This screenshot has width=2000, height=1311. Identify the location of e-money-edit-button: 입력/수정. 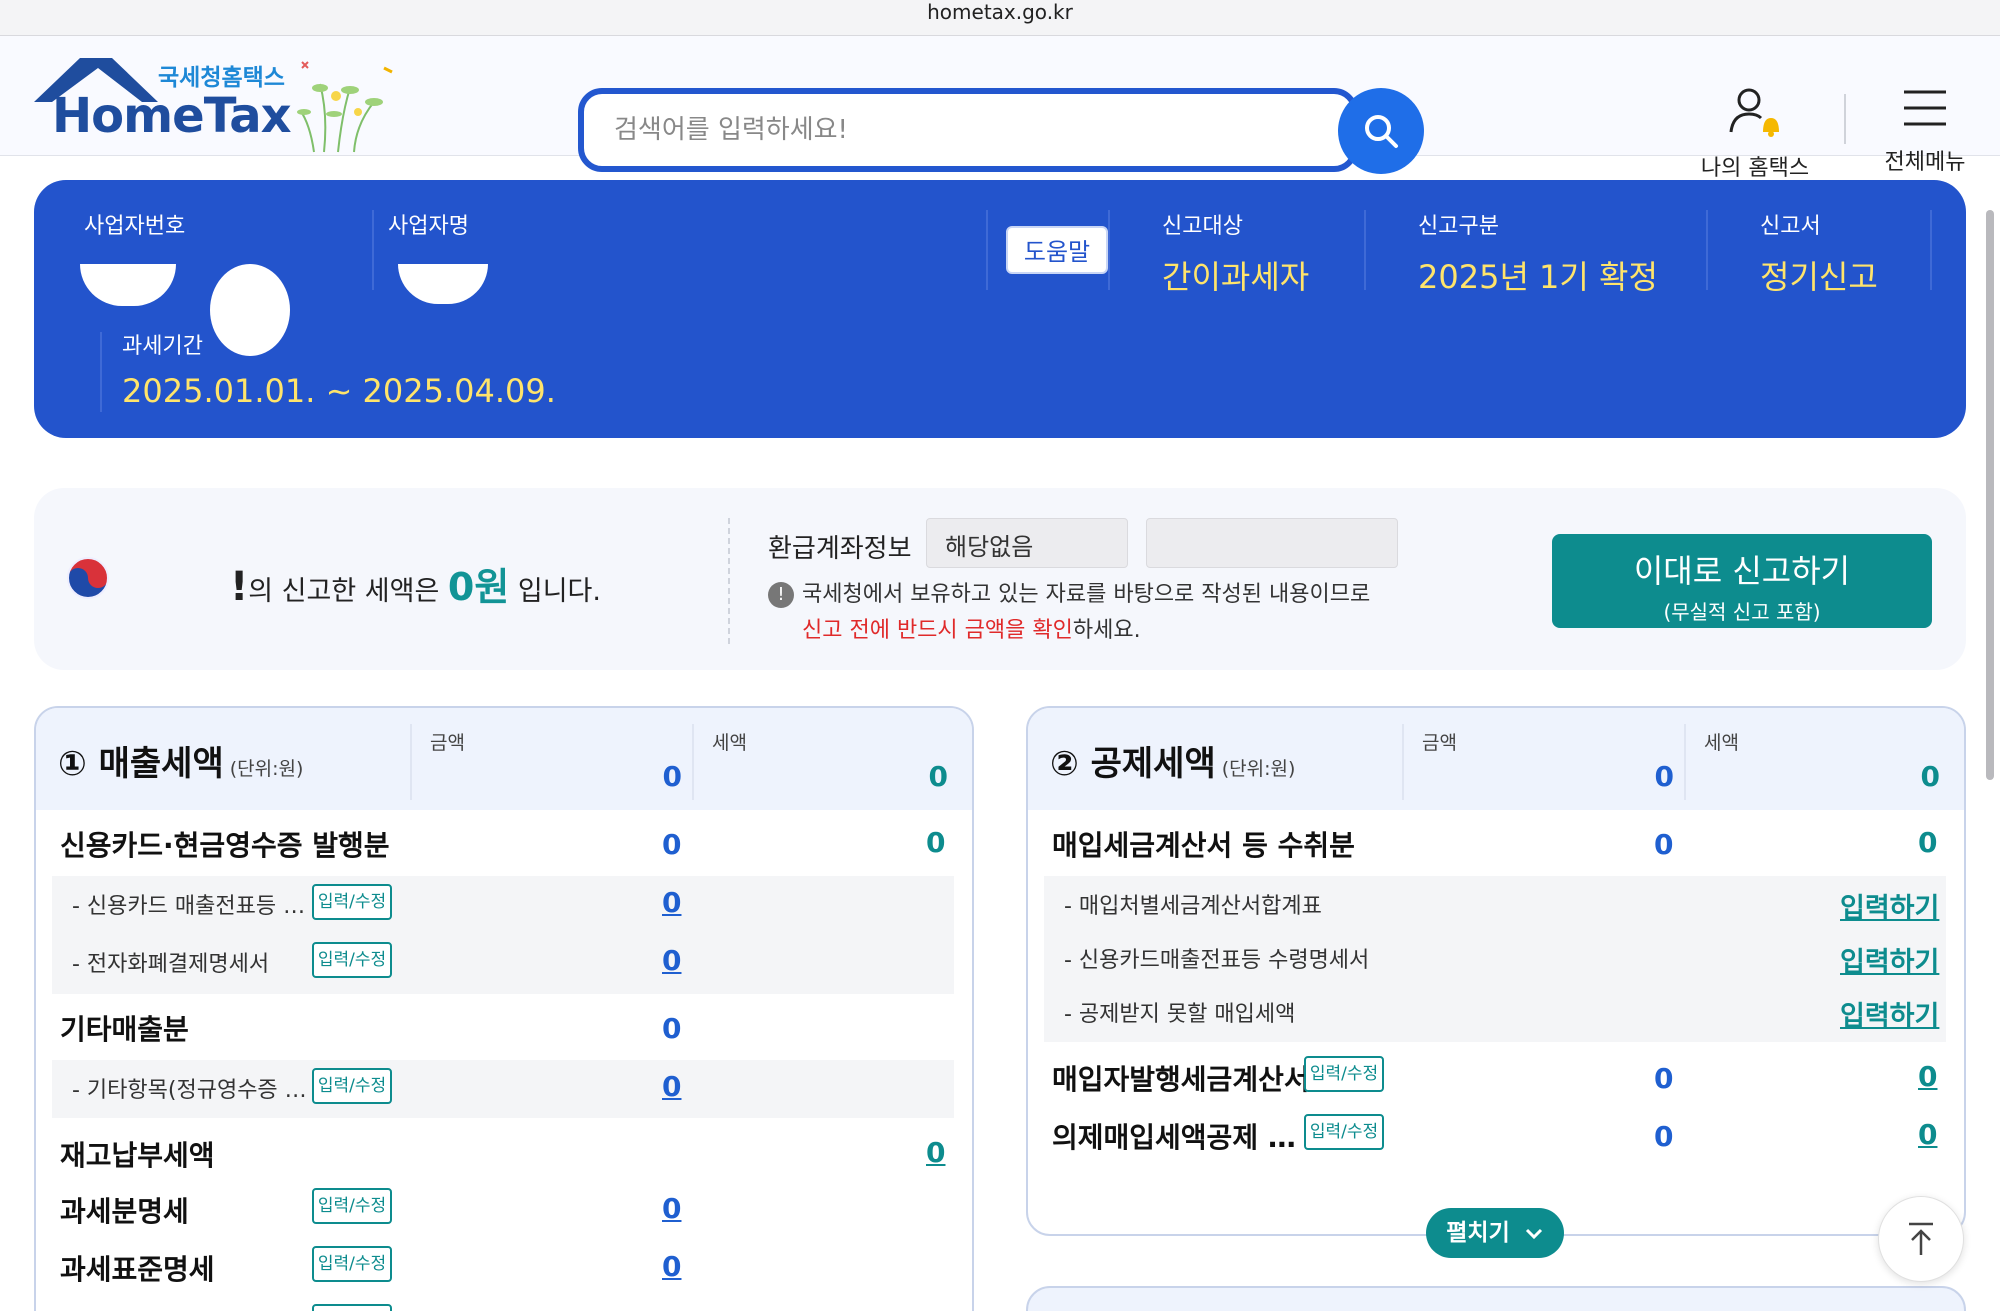
(352, 960).